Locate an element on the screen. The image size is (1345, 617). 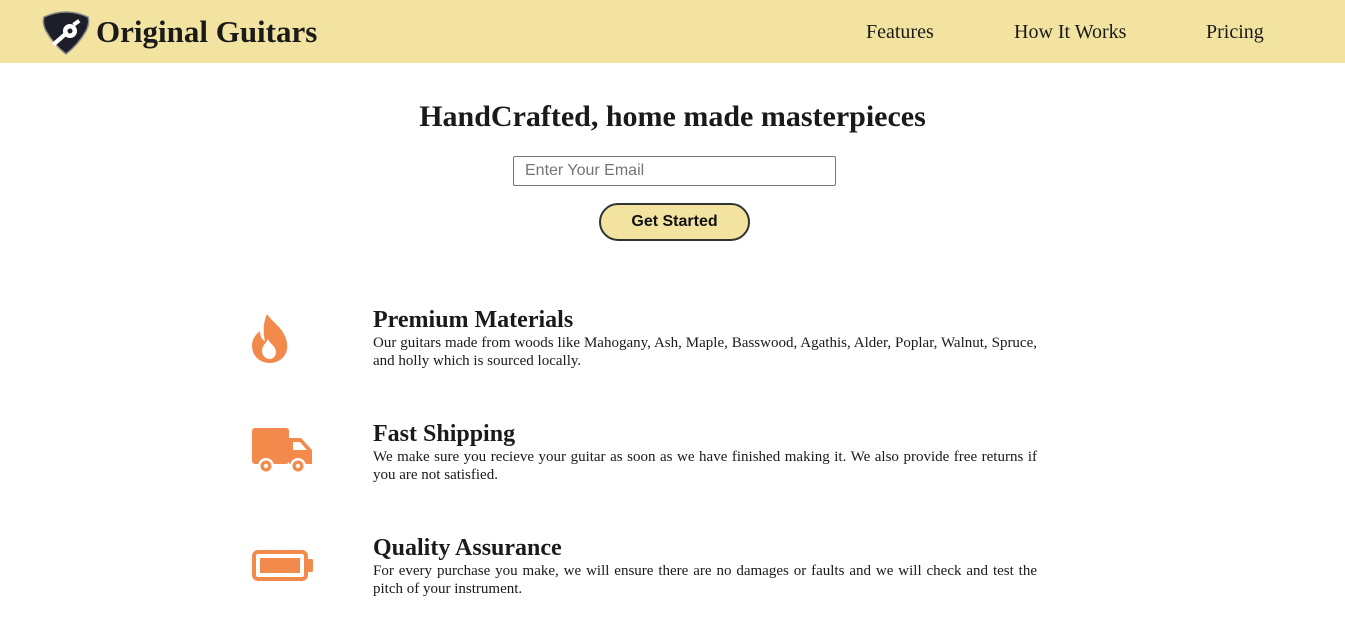
get-started-button: Get Started is located at coordinates (674, 222).